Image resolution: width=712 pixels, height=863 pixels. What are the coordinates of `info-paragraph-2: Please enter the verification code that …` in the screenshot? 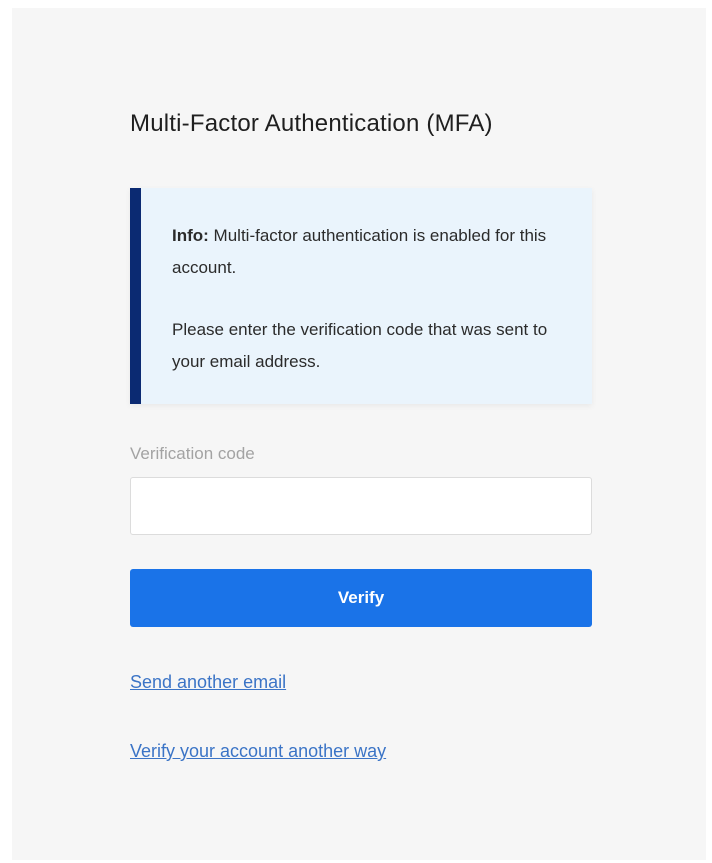 It's located at (360, 345).